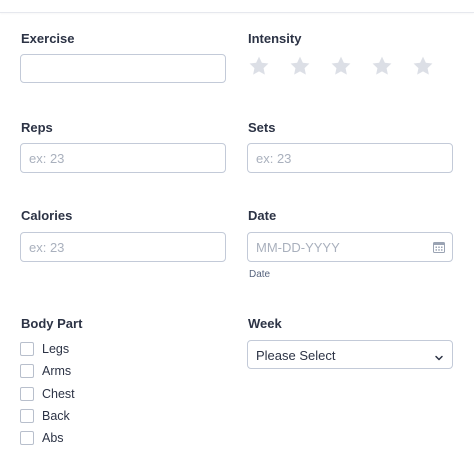  Describe the element at coordinates (47, 215) in the screenshot. I see `calories-label: Calories` at that location.